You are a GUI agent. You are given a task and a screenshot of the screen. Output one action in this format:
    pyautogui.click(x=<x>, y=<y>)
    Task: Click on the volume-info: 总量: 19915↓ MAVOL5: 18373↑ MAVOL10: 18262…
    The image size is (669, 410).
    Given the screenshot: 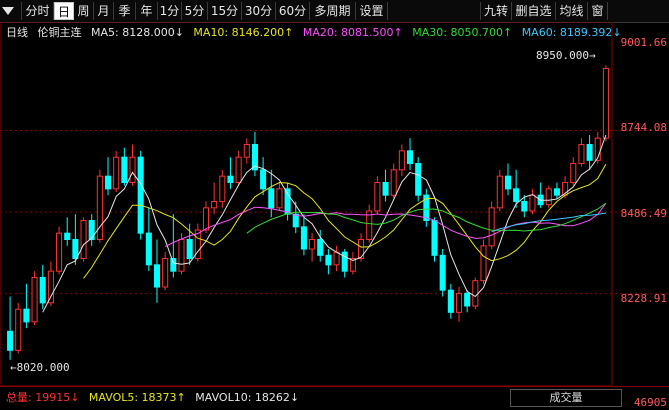 What is the action you would take?
    pyautogui.click(x=155, y=397)
    